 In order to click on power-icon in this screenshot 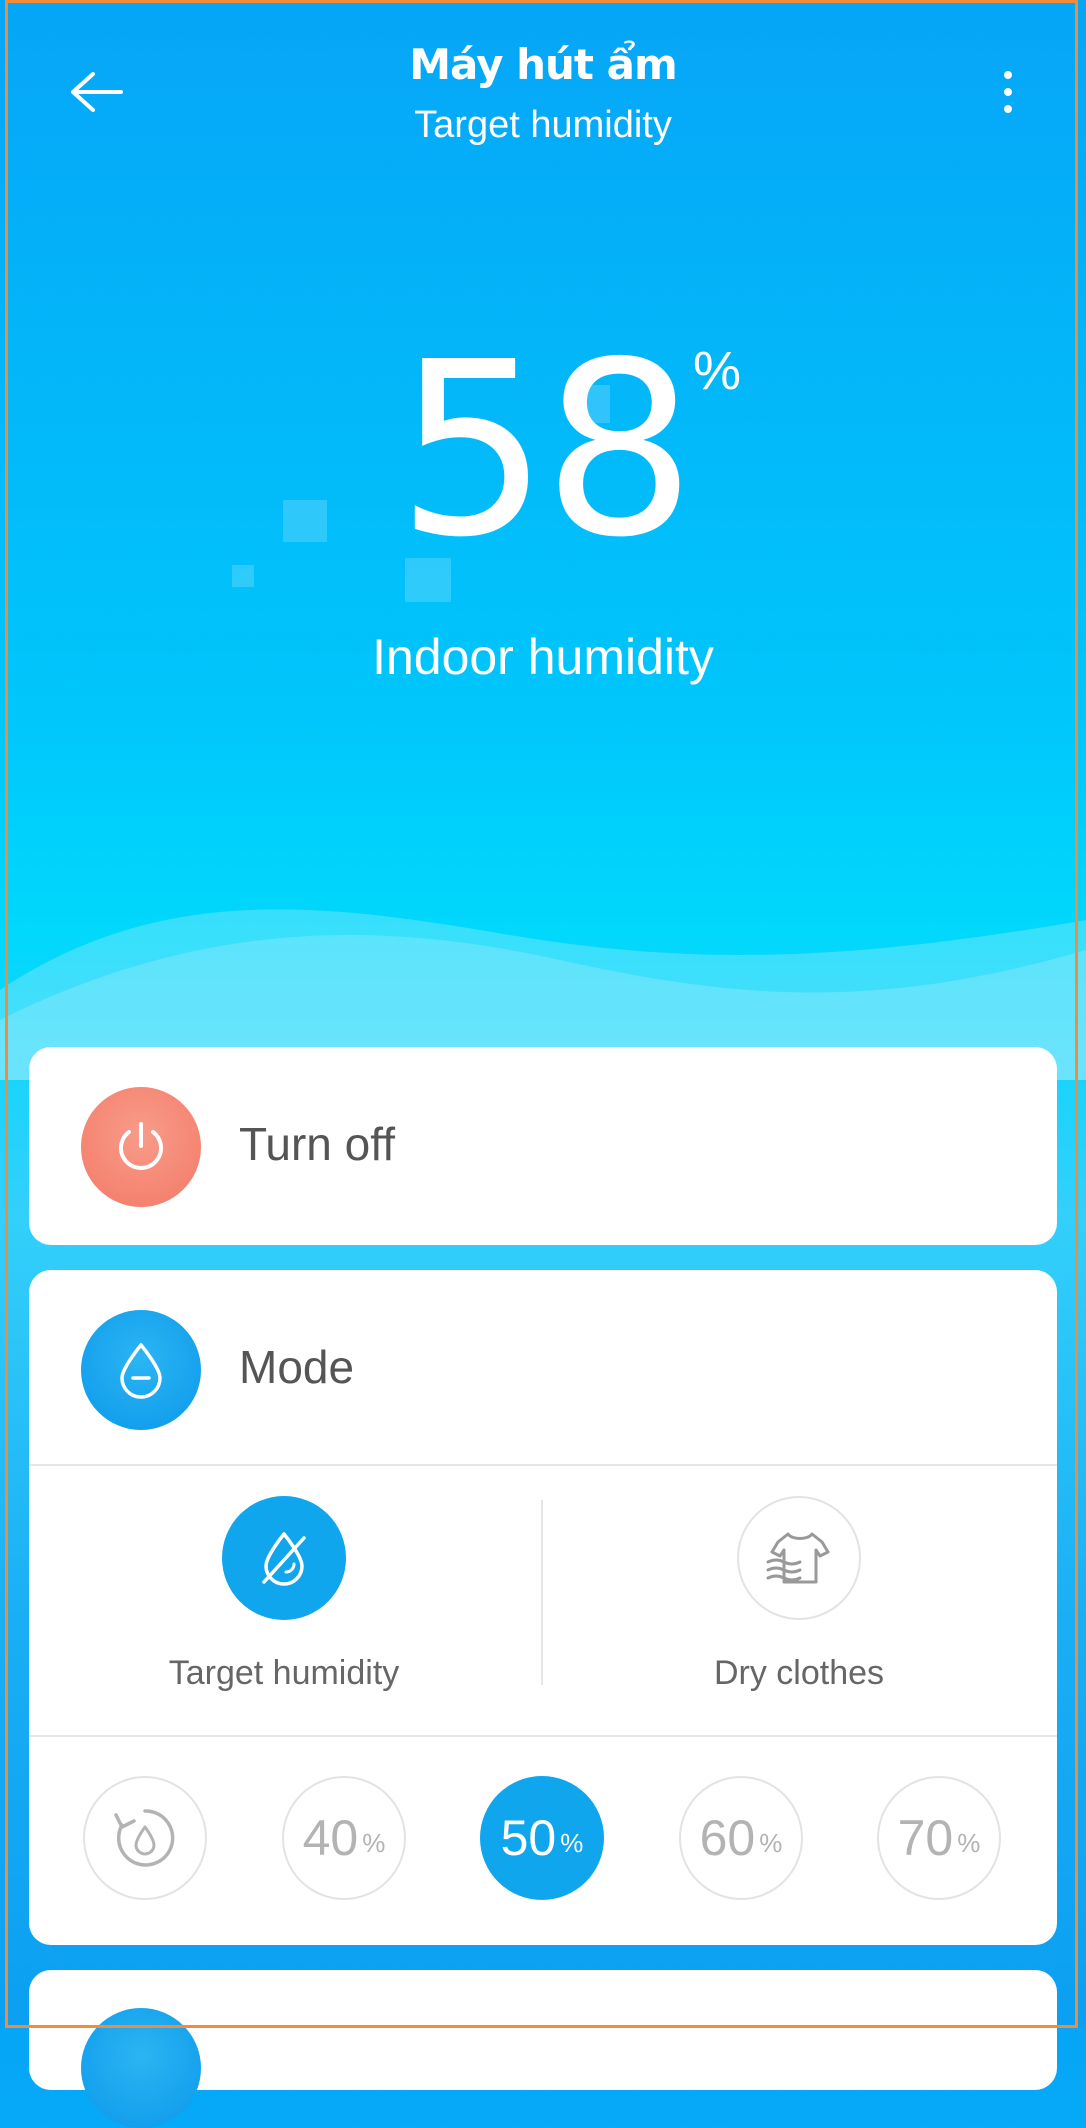, I will do `click(141, 1146)`.